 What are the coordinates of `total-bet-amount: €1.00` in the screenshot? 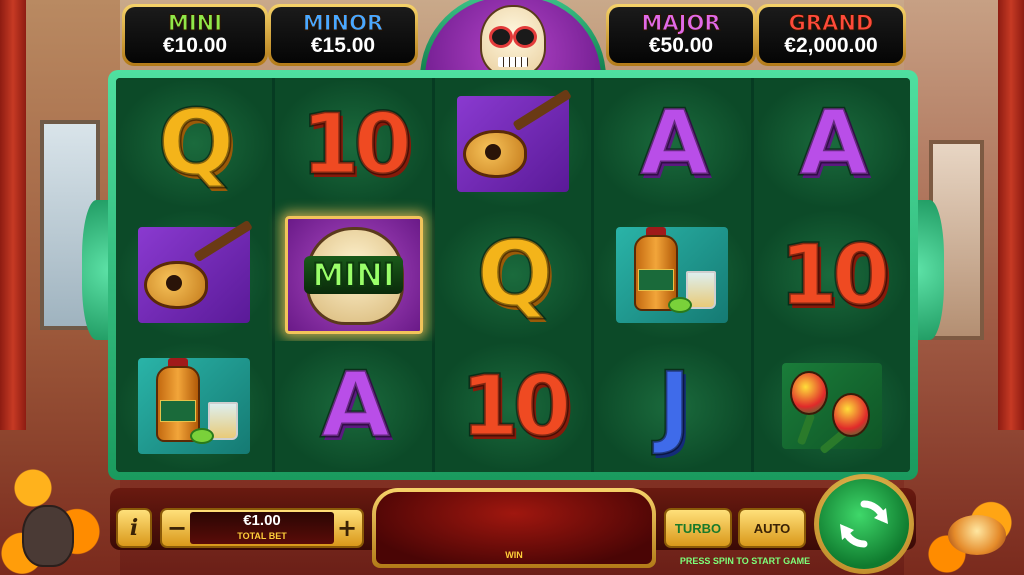 It's located at (262, 520).